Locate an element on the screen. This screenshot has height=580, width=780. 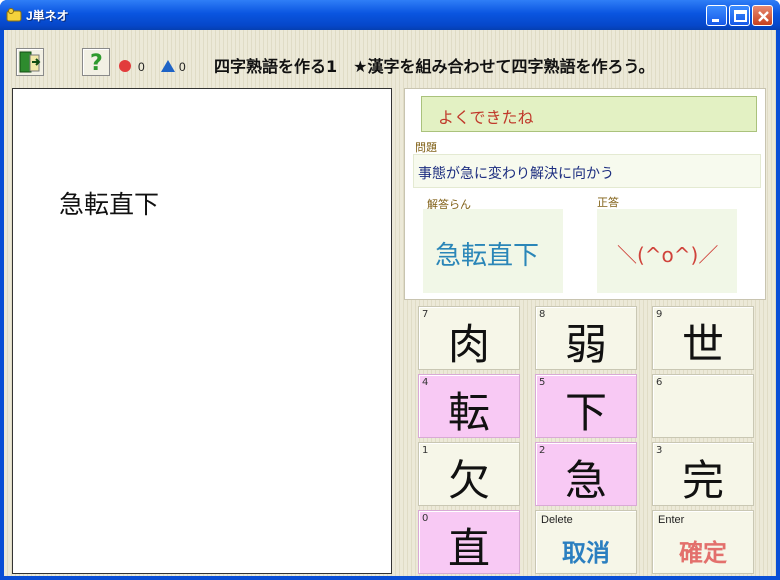
key-6: 6 is located at coordinates (703, 406).